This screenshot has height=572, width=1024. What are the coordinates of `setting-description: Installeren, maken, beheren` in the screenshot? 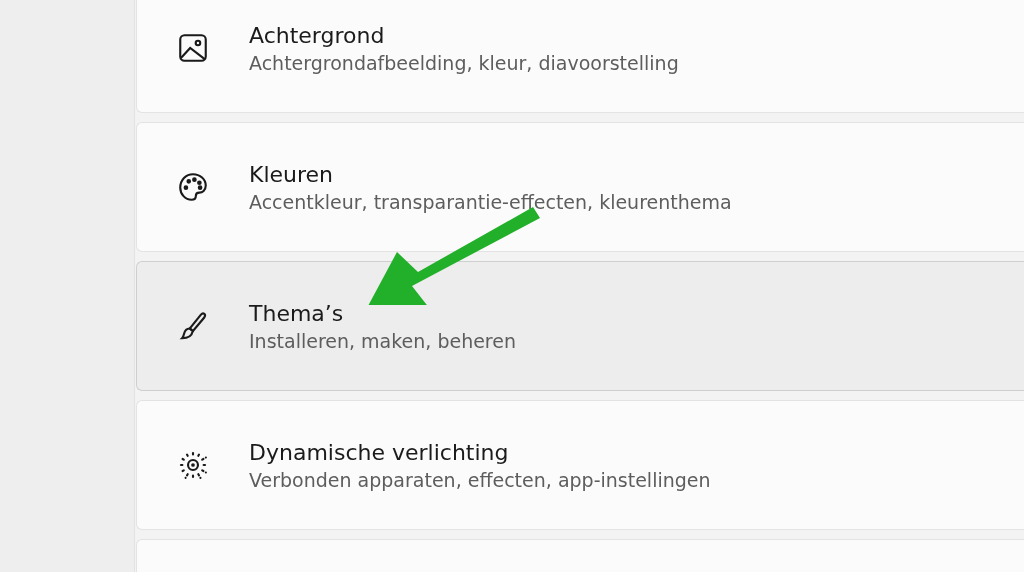 It's located at (382, 340).